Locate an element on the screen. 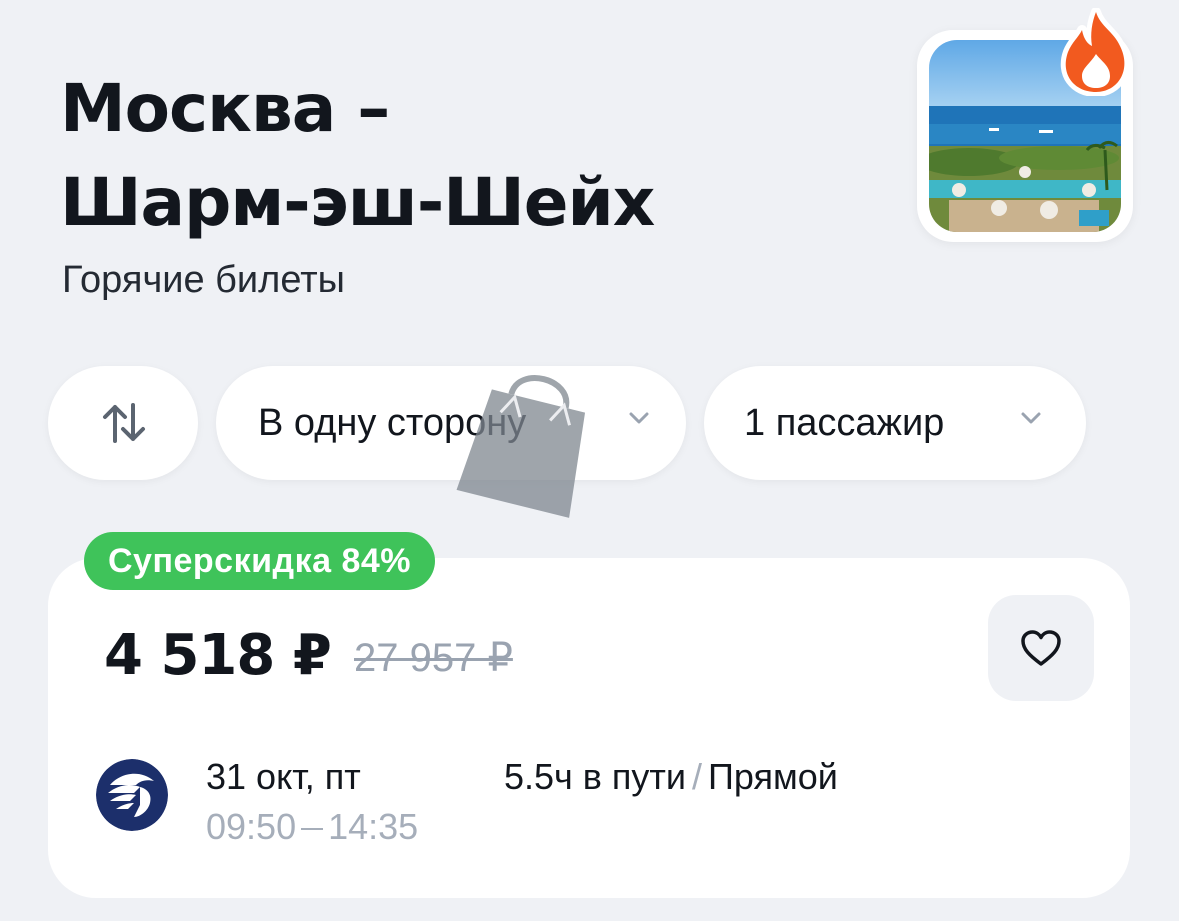 This screenshot has width=1179, height=921. trip-type-dropdown: В одну сторону is located at coordinates (451, 423).